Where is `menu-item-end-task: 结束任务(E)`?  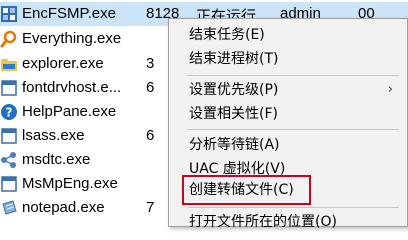
menu-item-end-task: 结束任务(E) is located at coordinates (288, 35).